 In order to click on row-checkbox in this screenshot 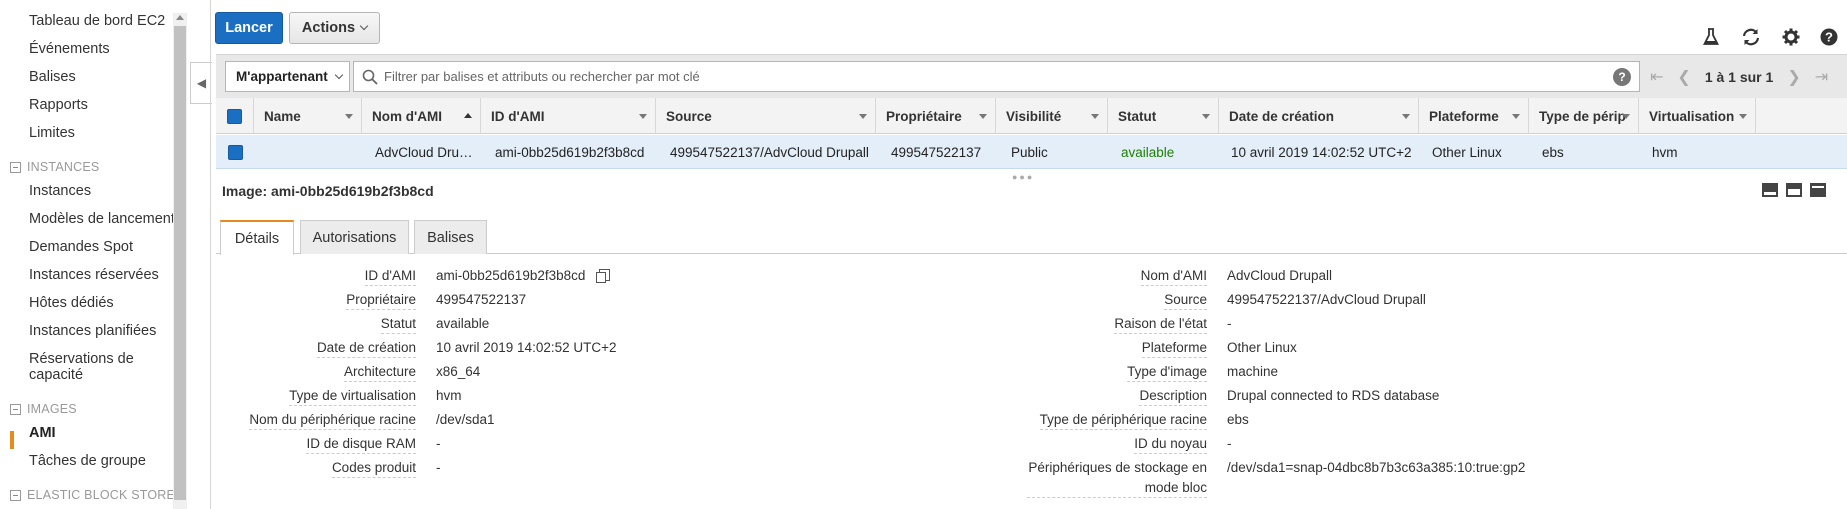, I will do `click(235, 152)`.